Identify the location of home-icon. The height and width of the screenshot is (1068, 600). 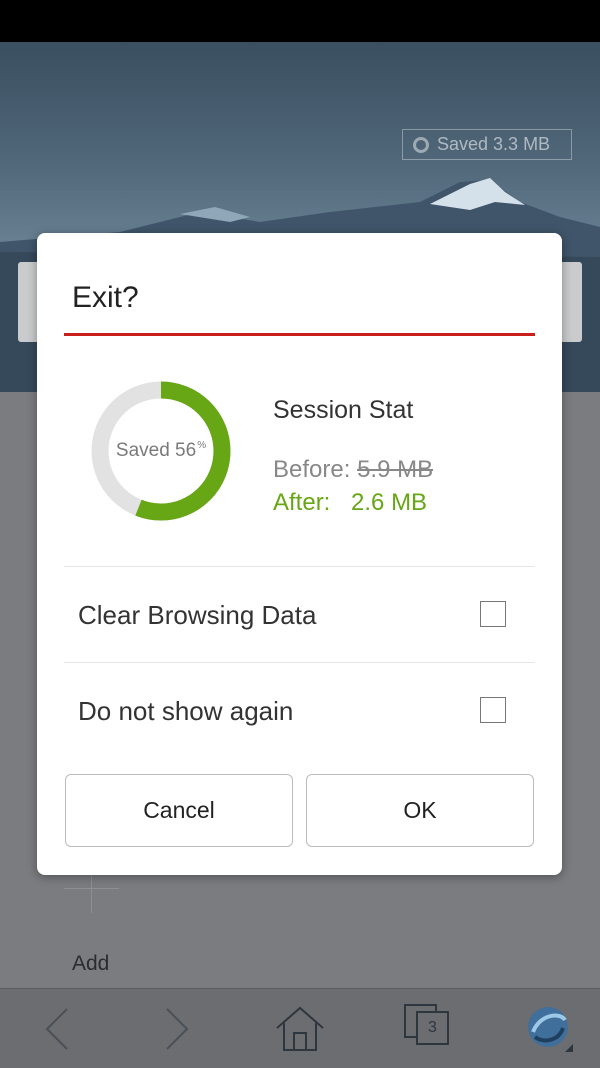
(300, 1028).